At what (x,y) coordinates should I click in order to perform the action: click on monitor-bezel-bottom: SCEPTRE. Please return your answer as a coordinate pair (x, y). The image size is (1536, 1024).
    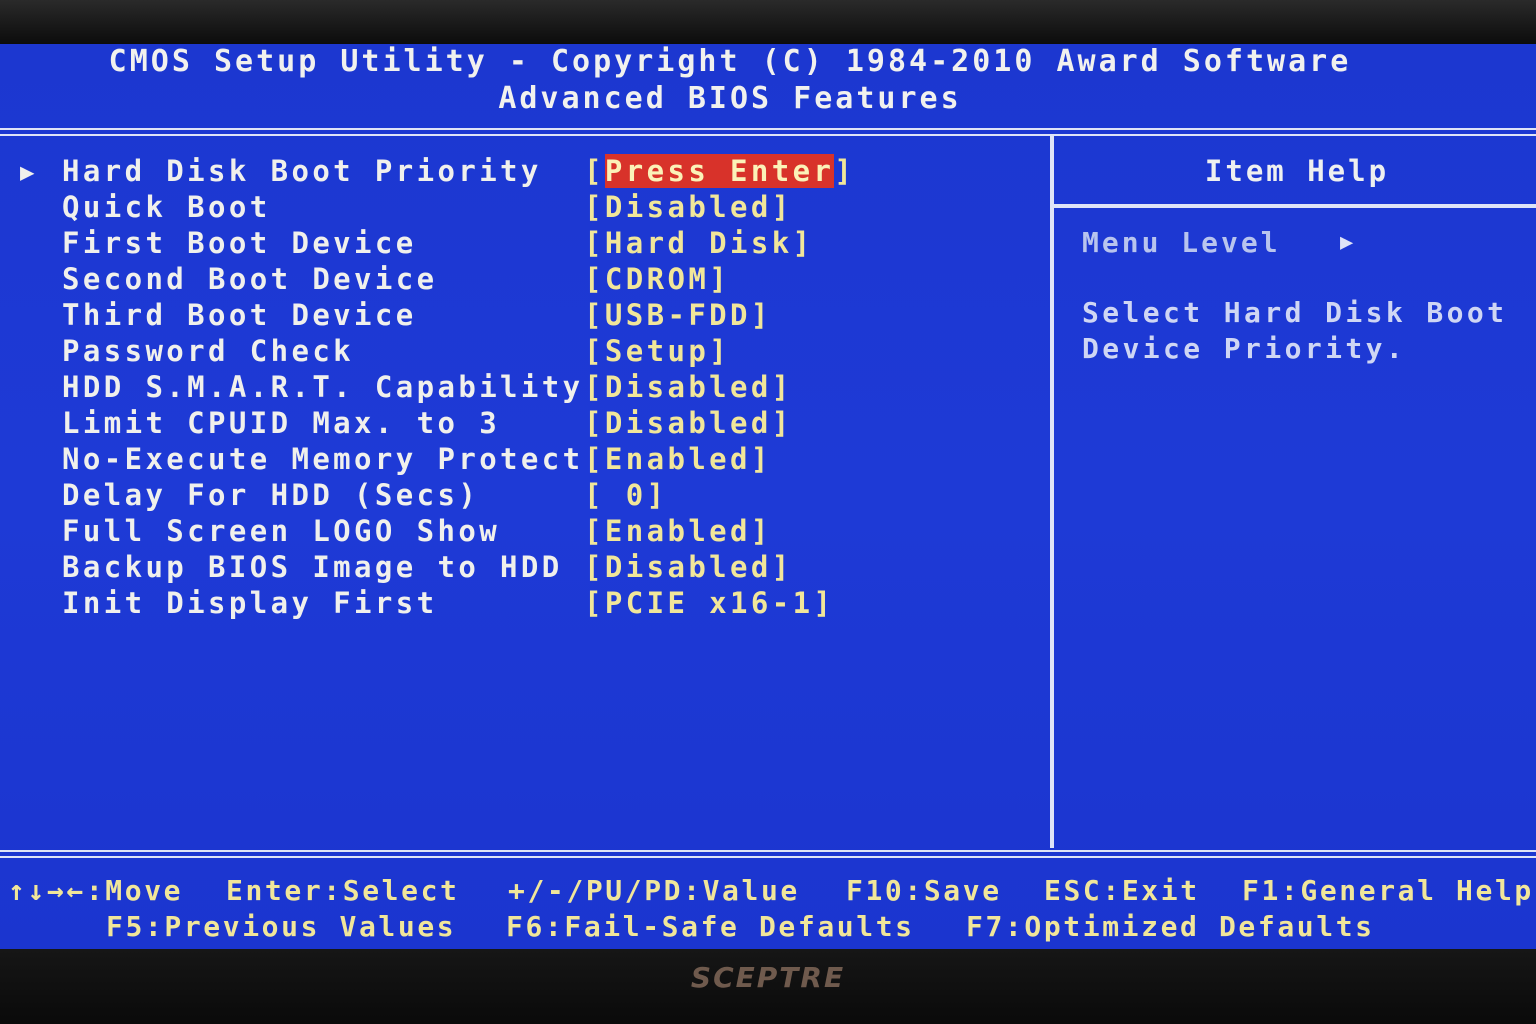
    Looking at the image, I should click on (768, 986).